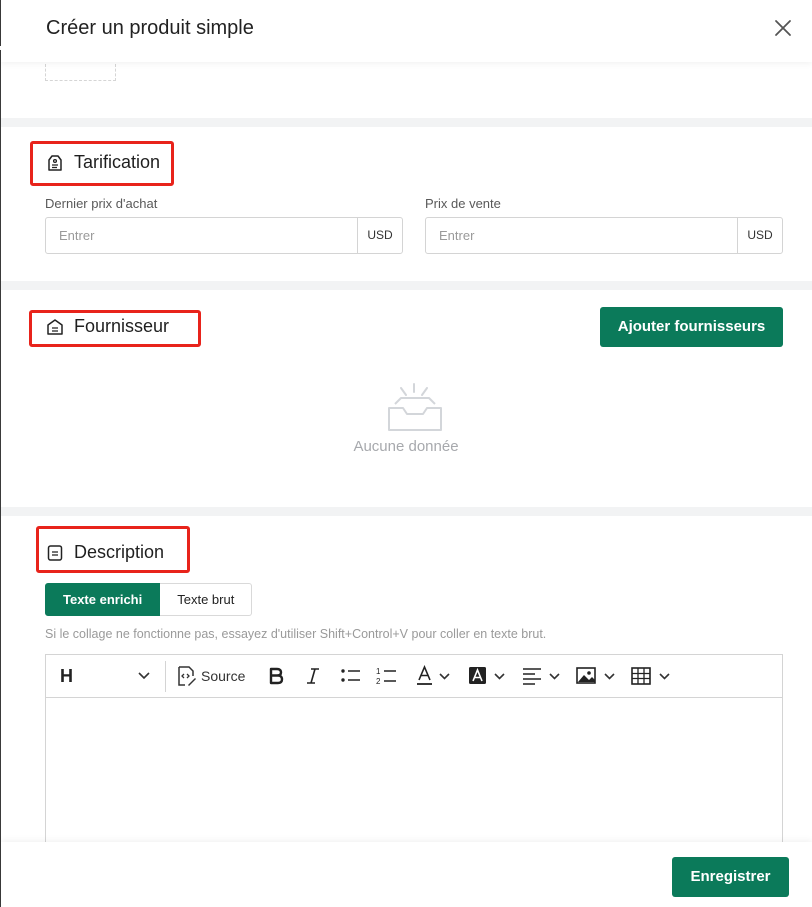 The height and width of the screenshot is (907, 812). I want to click on align-button, so click(542, 676).